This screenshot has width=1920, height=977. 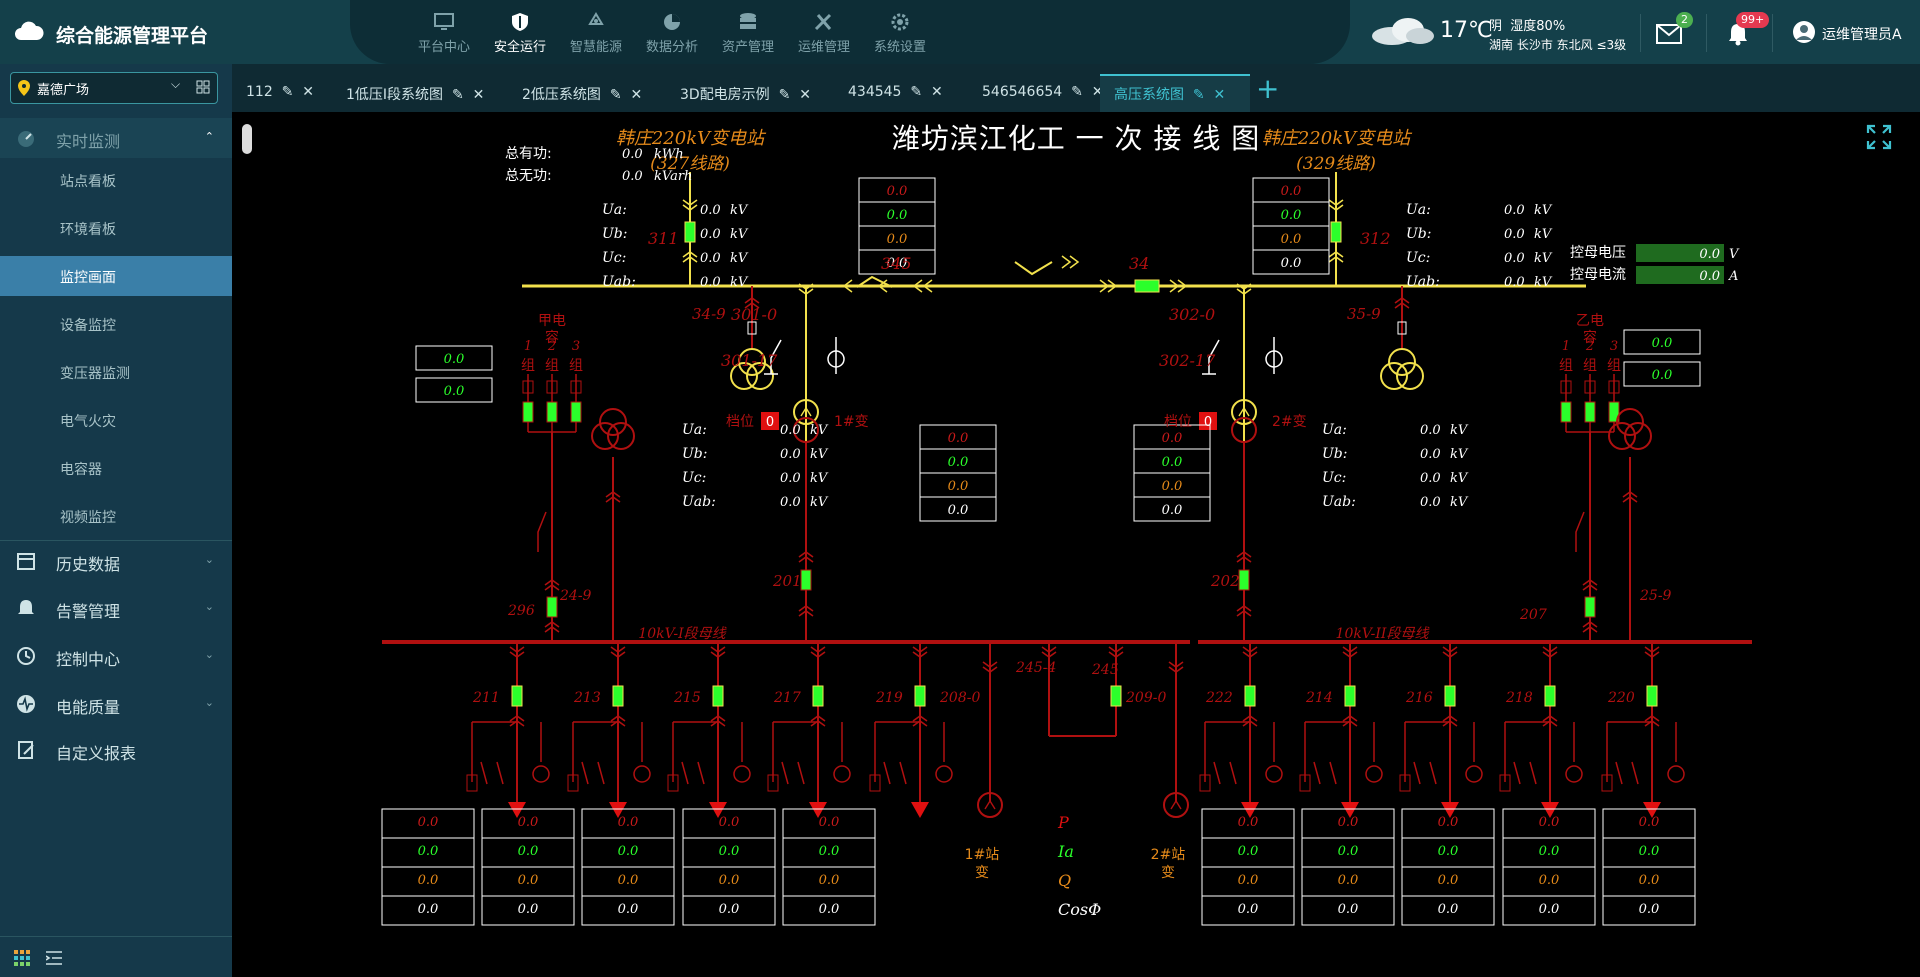 I want to click on station-transformer-name: 变, so click(x=982, y=873).